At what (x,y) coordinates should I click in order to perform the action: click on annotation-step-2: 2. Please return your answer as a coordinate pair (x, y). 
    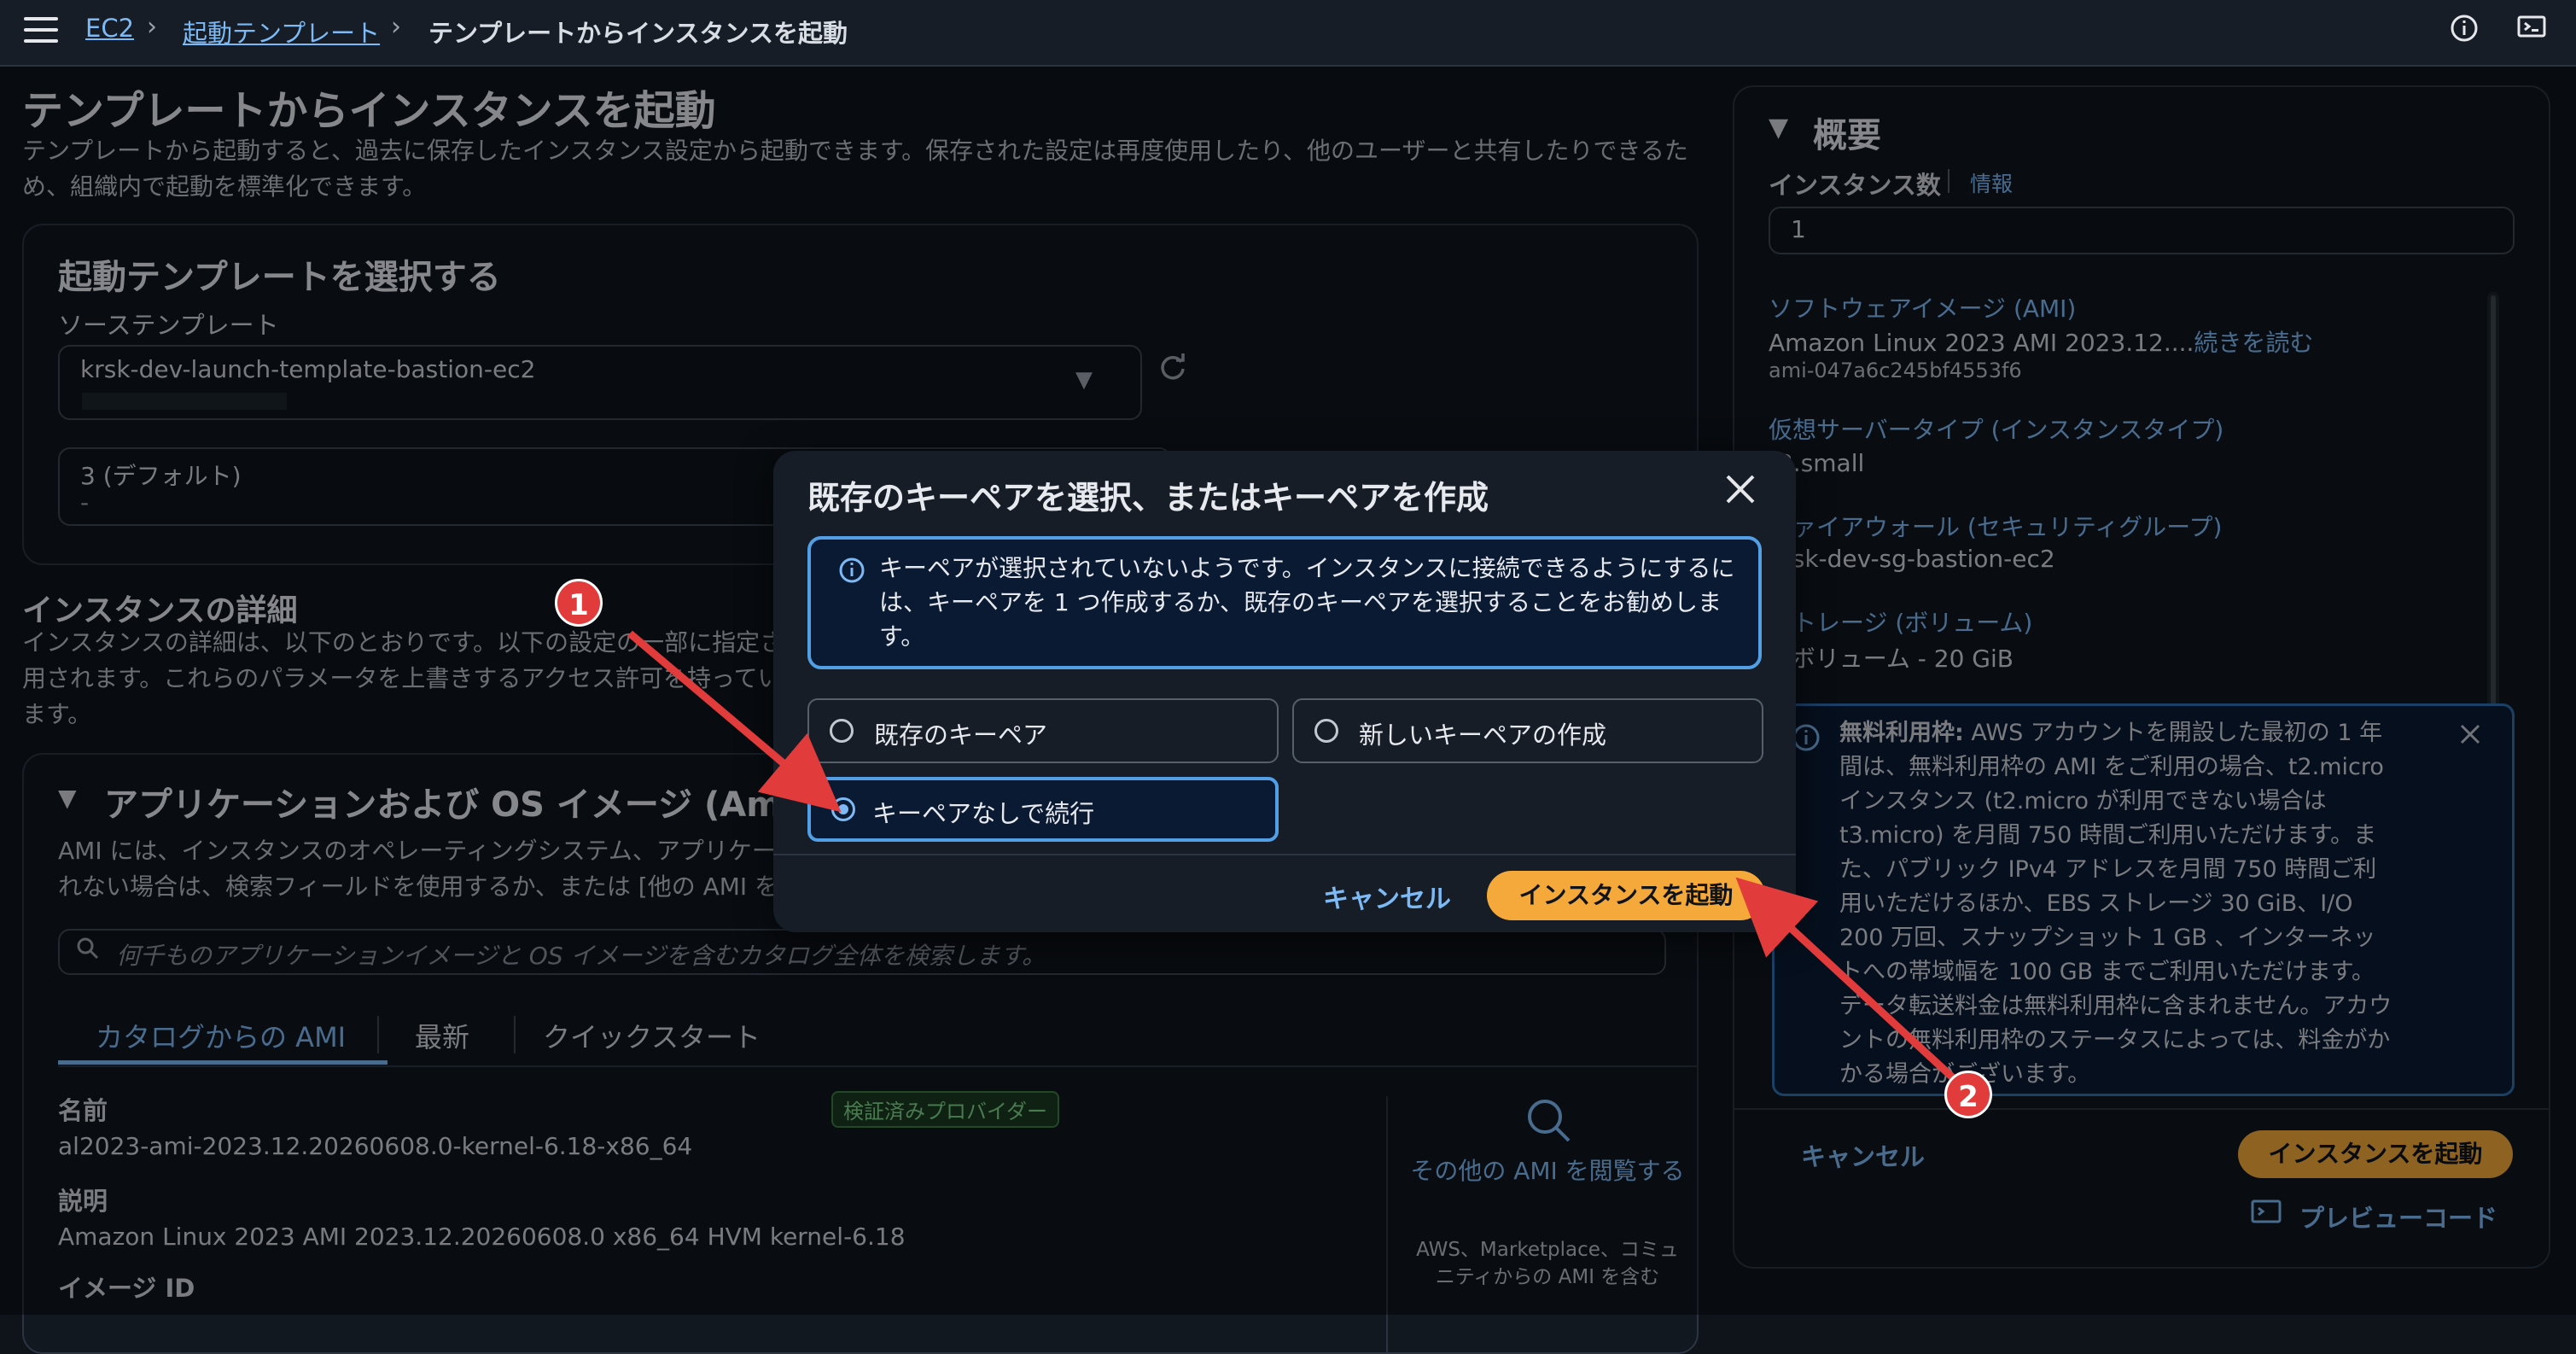
    Looking at the image, I should click on (1968, 1094).